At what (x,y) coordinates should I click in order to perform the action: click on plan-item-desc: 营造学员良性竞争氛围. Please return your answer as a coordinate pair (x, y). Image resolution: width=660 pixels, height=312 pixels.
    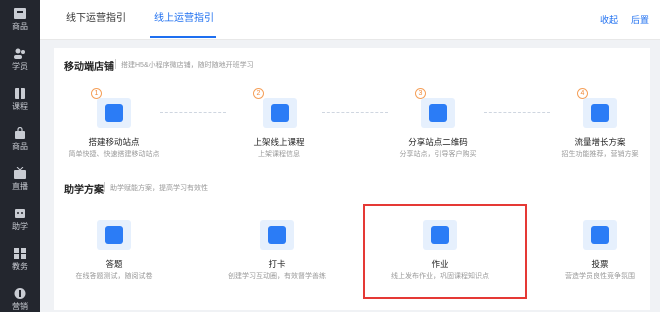
    Looking at the image, I should click on (600, 276).